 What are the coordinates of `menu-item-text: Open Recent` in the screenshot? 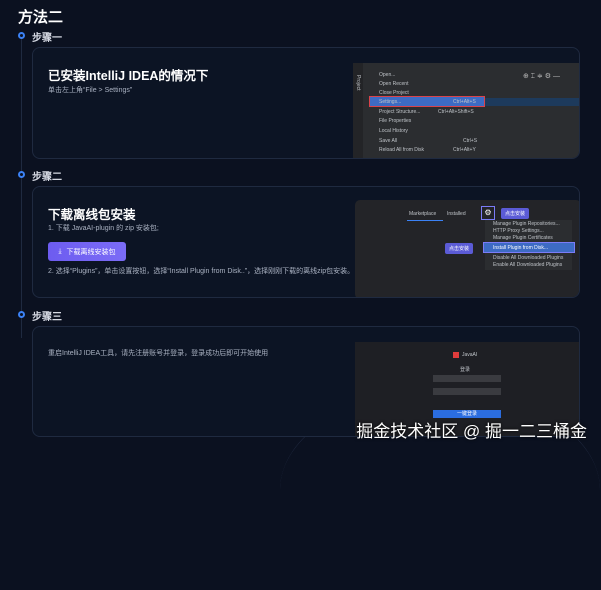 It's located at (394, 84).